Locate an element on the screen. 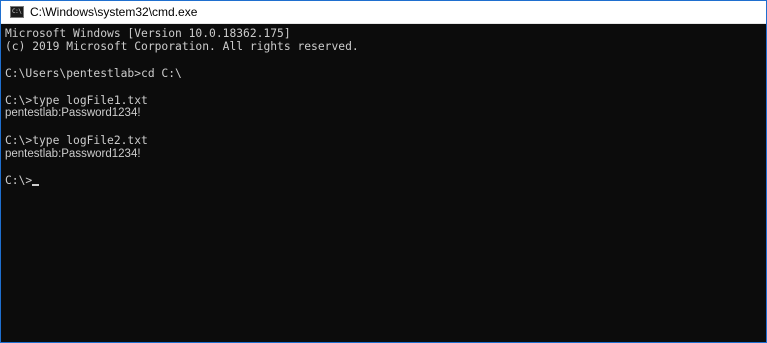  prompt-line: C:\> is located at coordinates (385, 180).